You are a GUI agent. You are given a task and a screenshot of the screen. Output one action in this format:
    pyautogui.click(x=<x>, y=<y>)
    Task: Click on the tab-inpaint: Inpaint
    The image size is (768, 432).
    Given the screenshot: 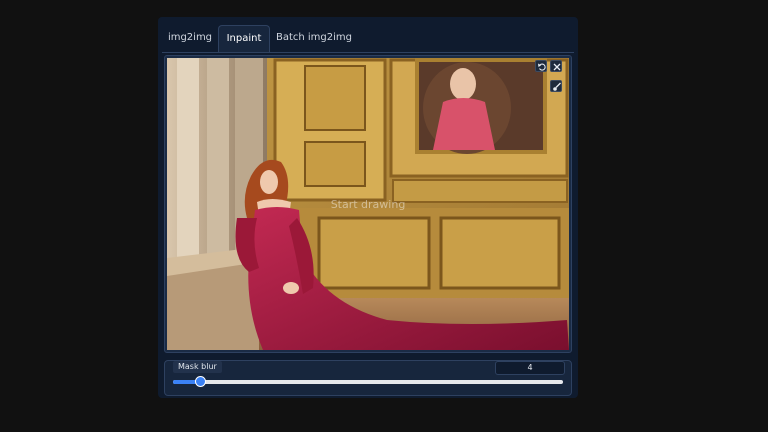 What is the action you would take?
    pyautogui.click(x=244, y=39)
    